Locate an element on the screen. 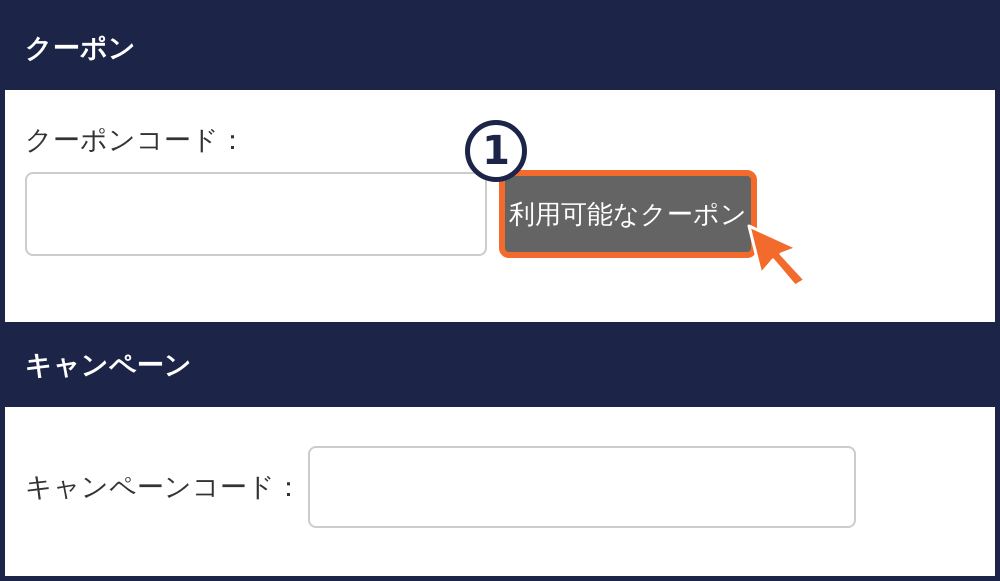 This screenshot has height=581, width=1000. campaign-code-field is located at coordinates (582, 487).